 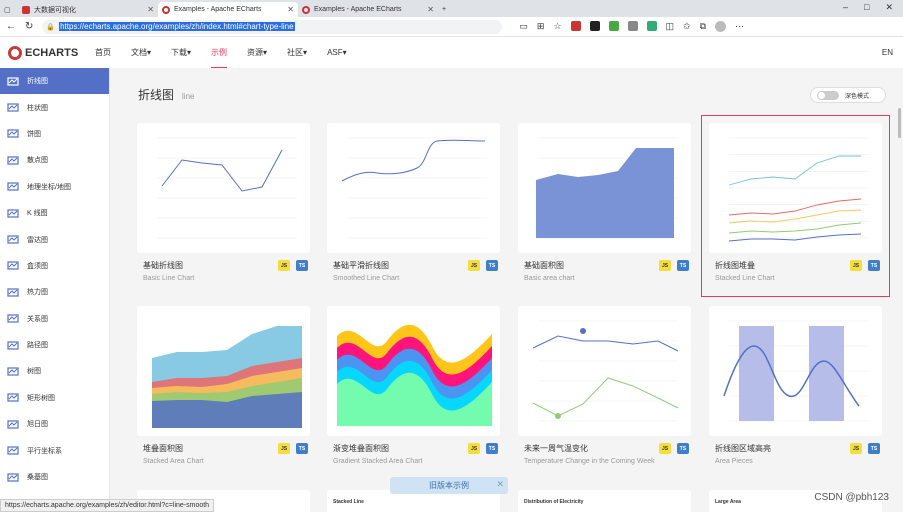 I want to click on maximize-button: □, so click(x=866, y=7).